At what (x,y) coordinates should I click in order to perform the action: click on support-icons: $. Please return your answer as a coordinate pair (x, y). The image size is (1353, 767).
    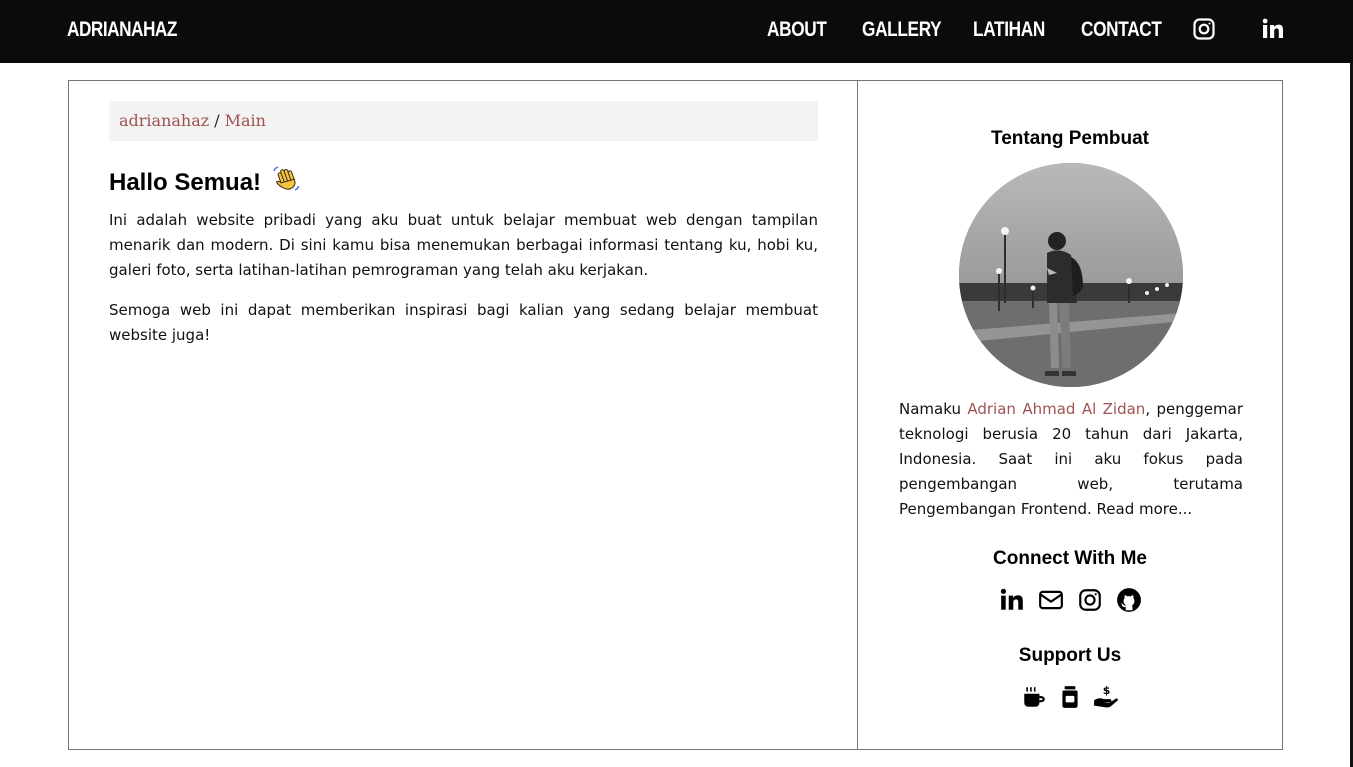
    Looking at the image, I should click on (1070, 697).